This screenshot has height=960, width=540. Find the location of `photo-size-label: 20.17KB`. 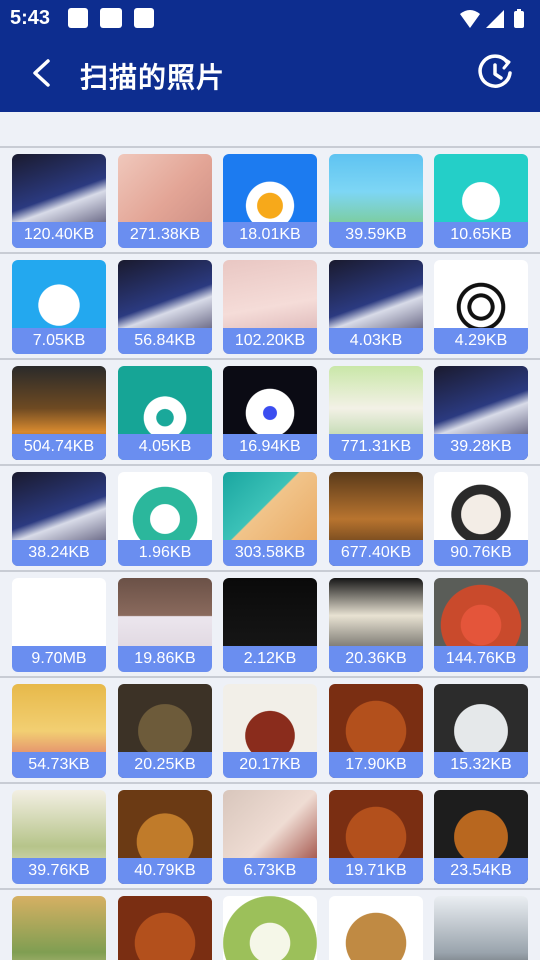

photo-size-label: 20.17KB is located at coordinates (270, 765).